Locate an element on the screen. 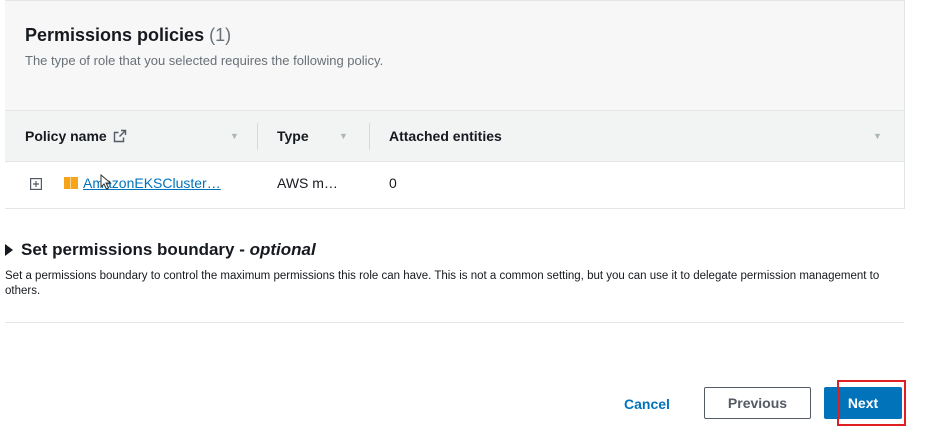  mouse-cursor-icon is located at coordinates (106, 182).